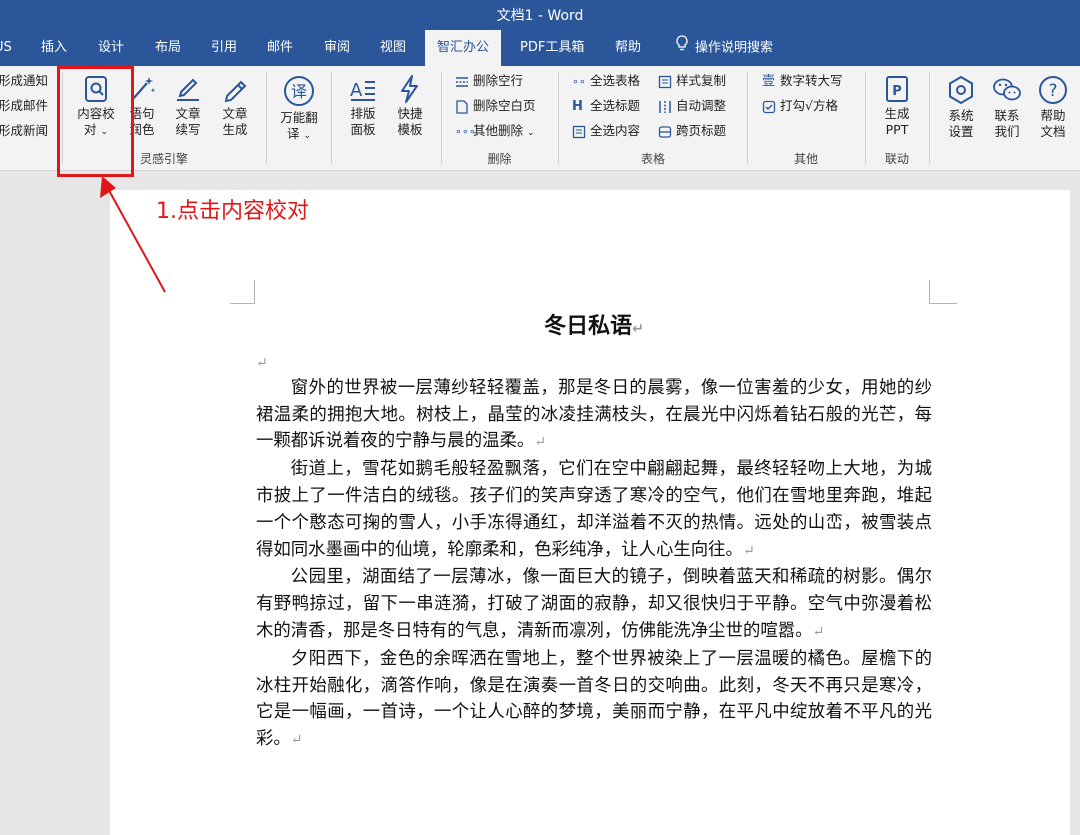 The width and height of the screenshot is (1080, 835). Describe the element at coordinates (769, 106) in the screenshot. I see `checkbox-icon` at that location.